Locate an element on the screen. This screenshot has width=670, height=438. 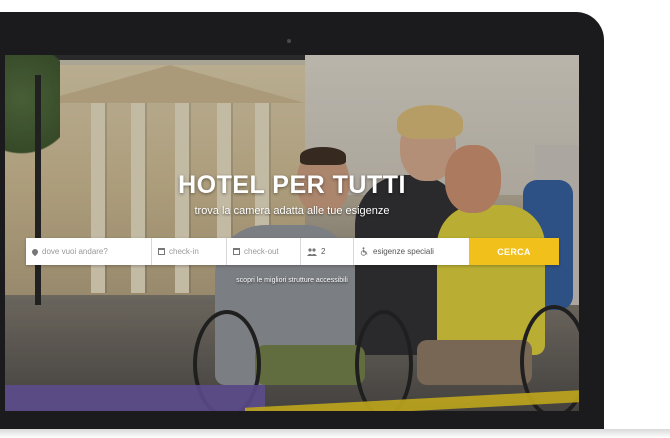
hero-title: HOTEL PER TUTTI is located at coordinates (292, 185).